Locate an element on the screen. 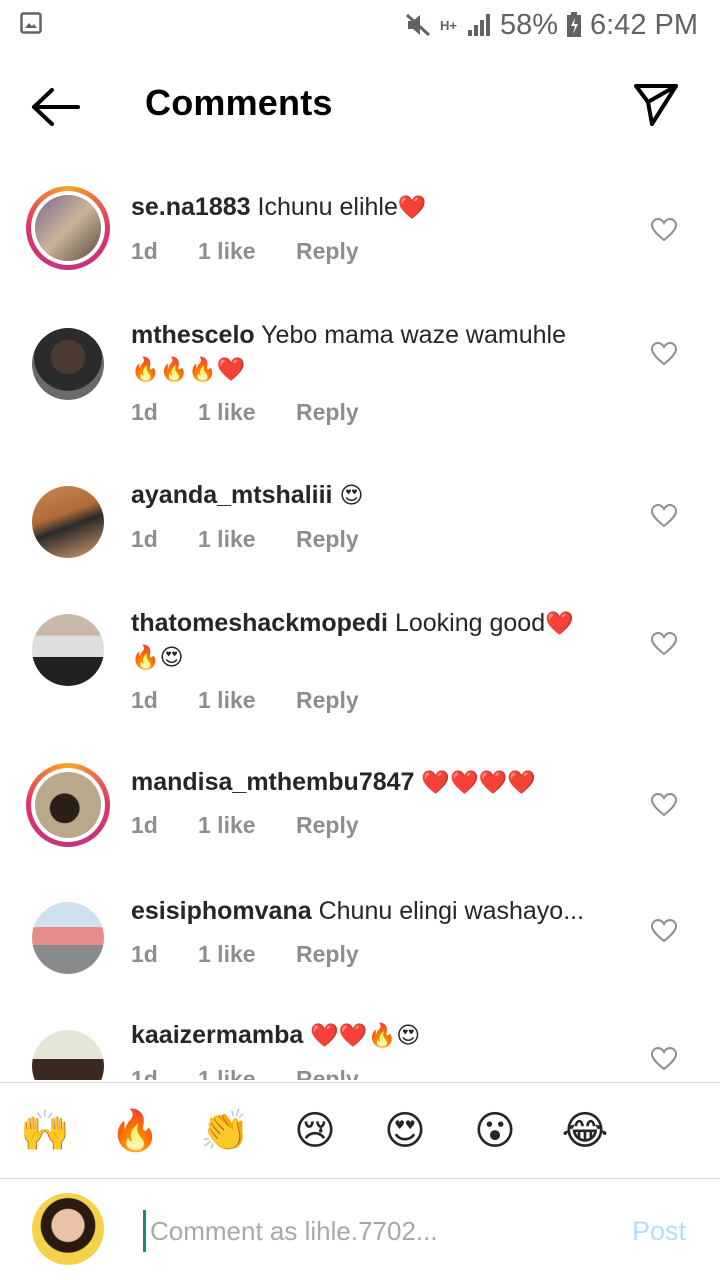 This screenshot has height=1280, width=720. comment-username: thatomeshackmopedi is located at coordinates (259, 623).